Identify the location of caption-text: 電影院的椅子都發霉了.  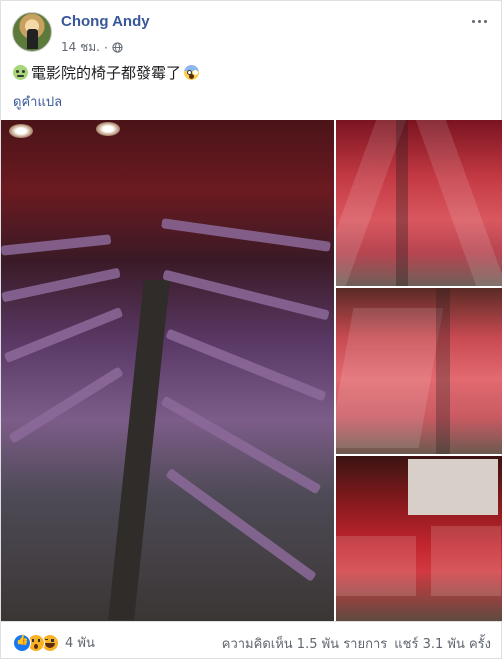
(106, 73).